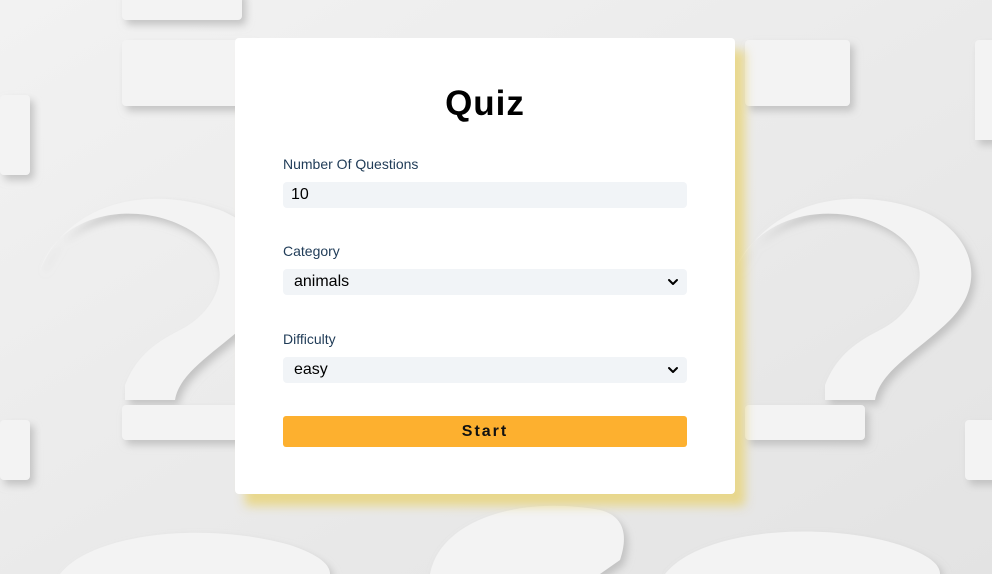  What do you see at coordinates (311, 369) in the screenshot?
I see `difficulty-value: easy` at bounding box center [311, 369].